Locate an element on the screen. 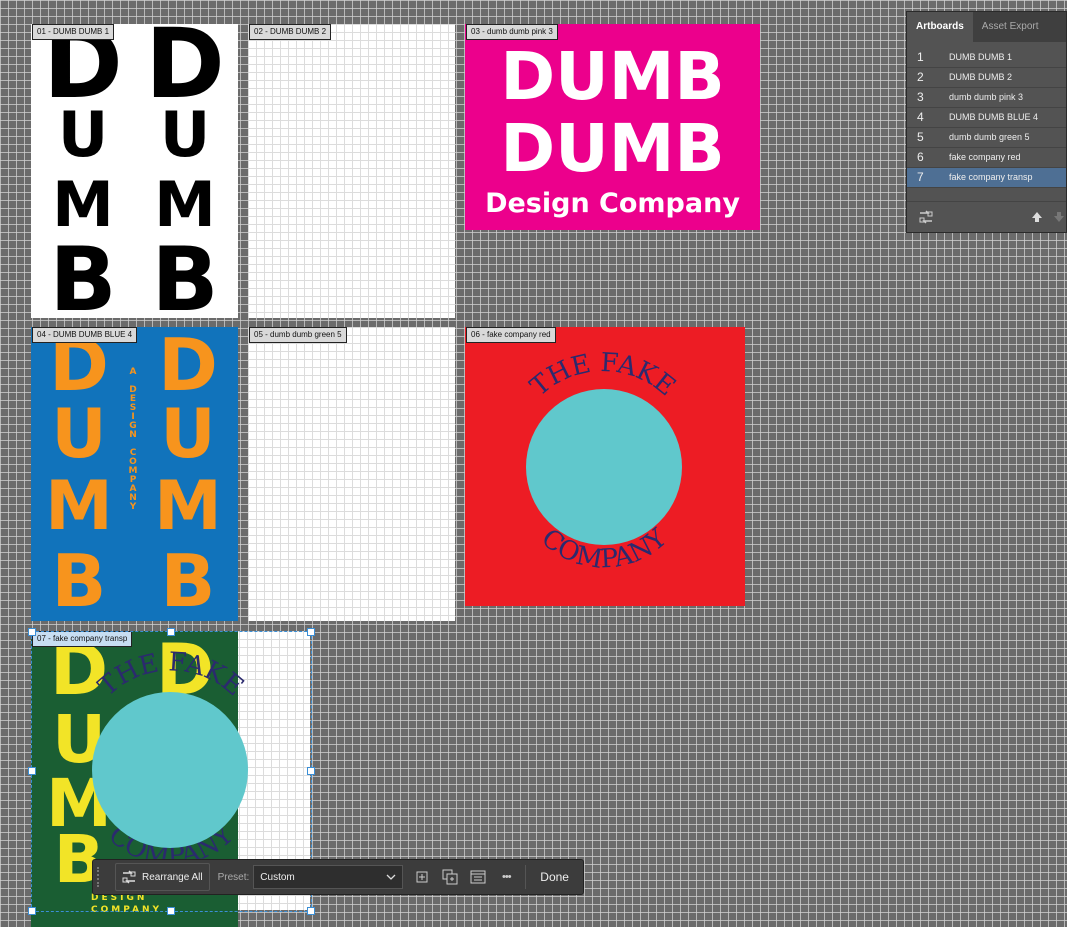 The width and height of the screenshot is (1067, 927). artboard-list-row: 2 DUMB DUMB 2 is located at coordinates (986, 78).